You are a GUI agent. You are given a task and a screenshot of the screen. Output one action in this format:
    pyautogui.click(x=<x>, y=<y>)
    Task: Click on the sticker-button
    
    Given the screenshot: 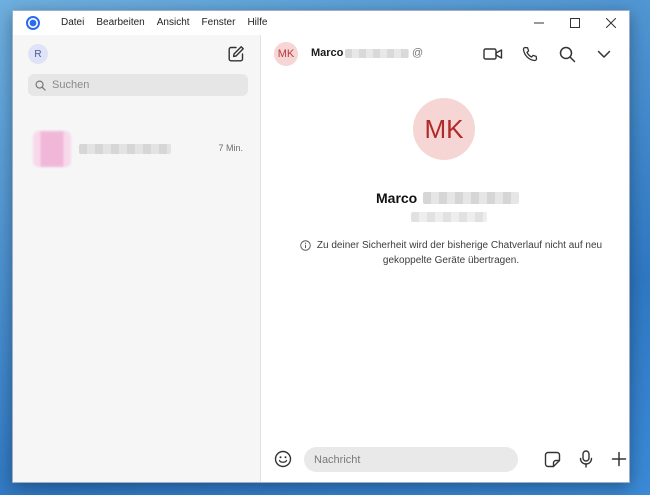 What is the action you would take?
    pyautogui.click(x=552, y=459)
    